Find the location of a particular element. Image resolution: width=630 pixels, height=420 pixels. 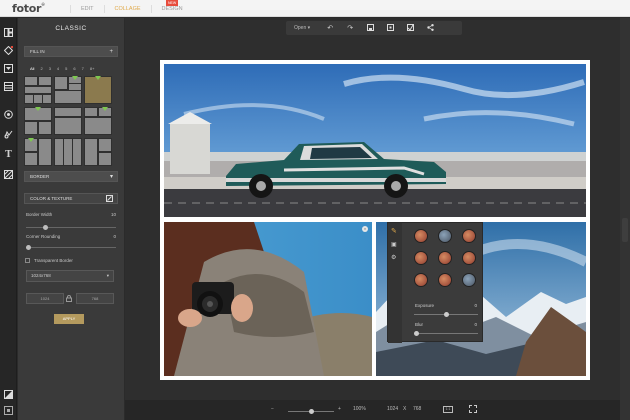

plus-icon: + is located at coordinates (111, 52).